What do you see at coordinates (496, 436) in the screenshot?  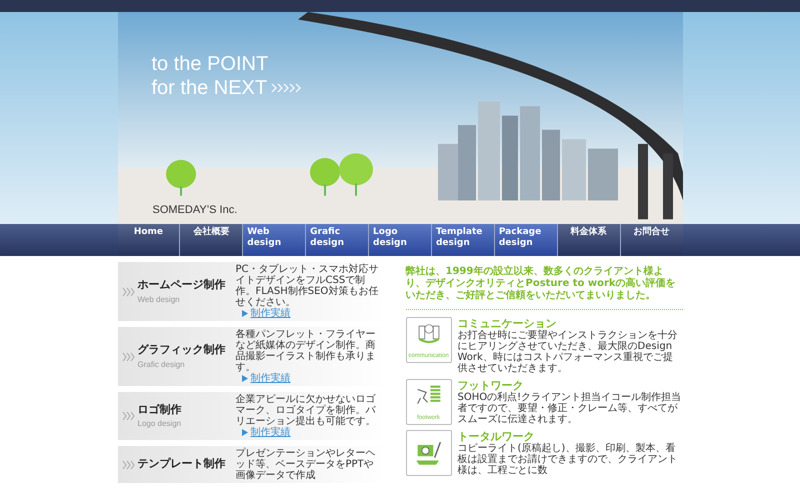 I see `feature-title: トータルワーク` at bounding box center [496, 436].